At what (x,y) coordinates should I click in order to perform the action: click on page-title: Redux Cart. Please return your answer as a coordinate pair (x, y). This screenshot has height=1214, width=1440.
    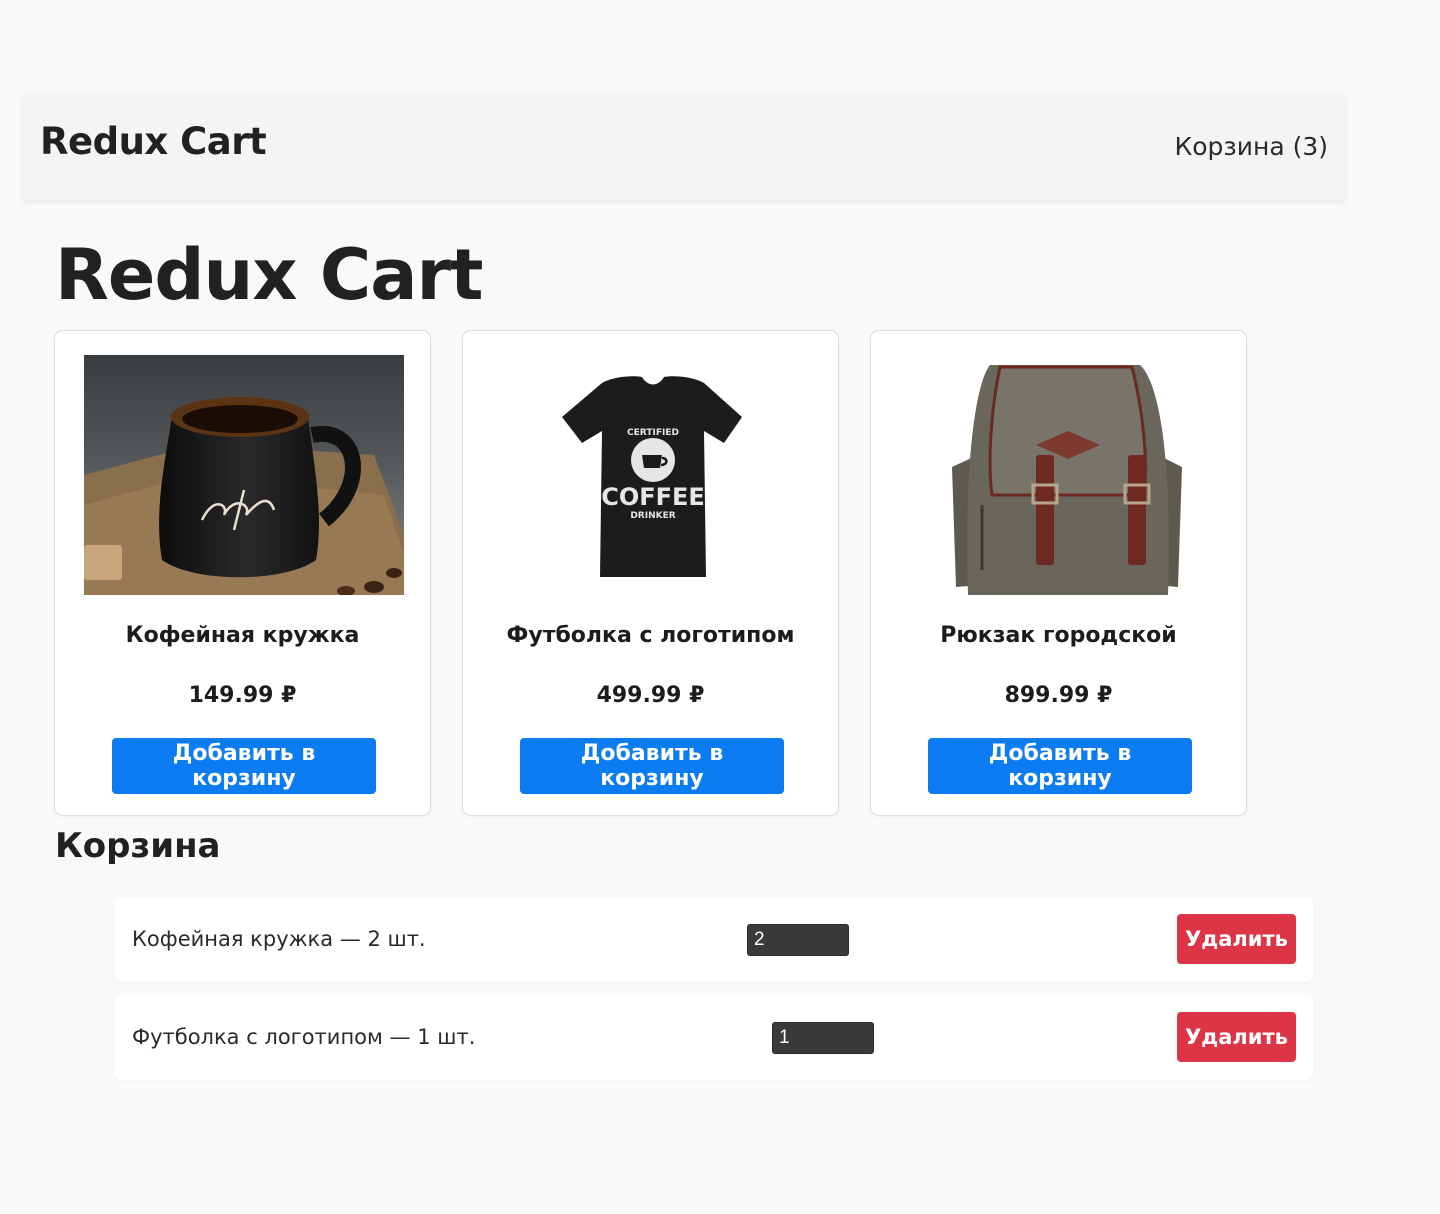
    Looking at the image, I should click on (269, 275).